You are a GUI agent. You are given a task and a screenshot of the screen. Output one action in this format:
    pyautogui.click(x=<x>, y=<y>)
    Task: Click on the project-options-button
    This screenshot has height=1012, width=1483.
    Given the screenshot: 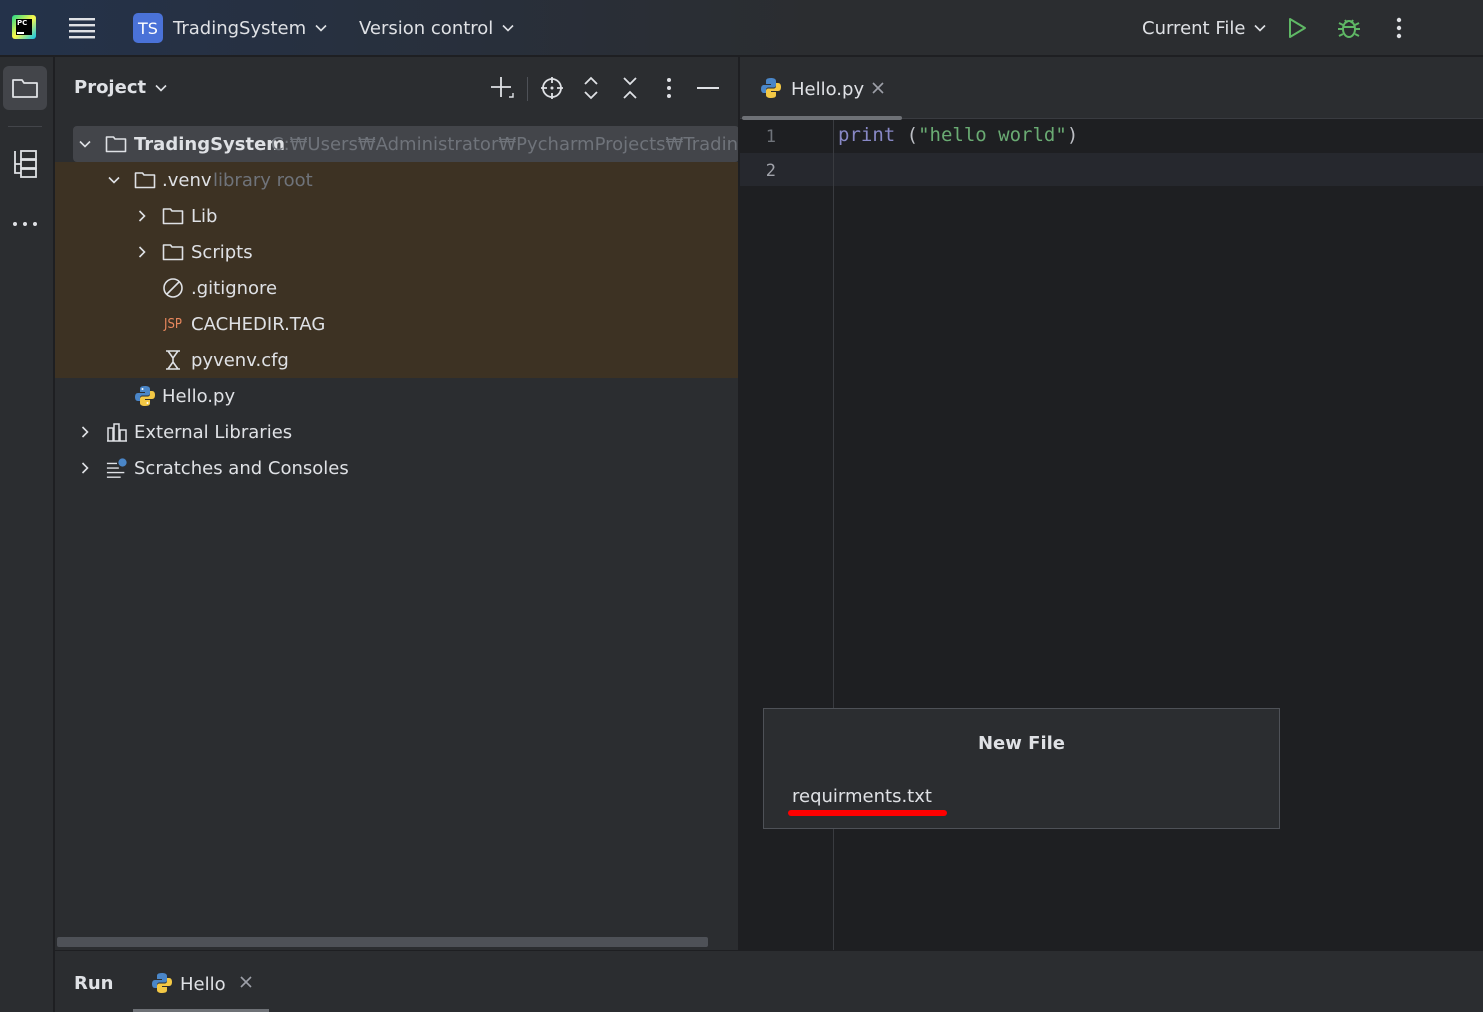 What is the action you would take?
    pyautogui.click(x=669, y=88)
    